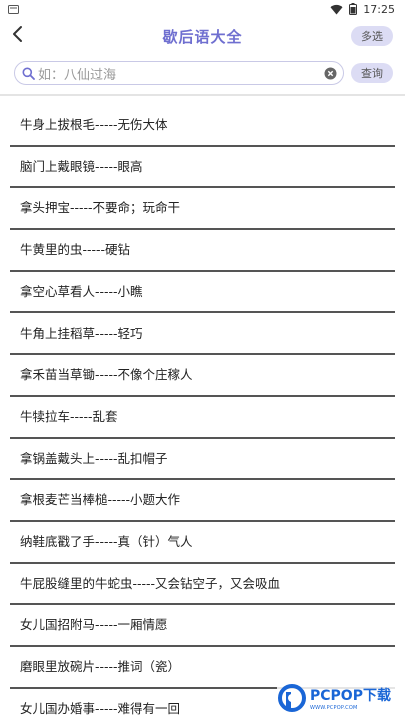 The image size is (405, 720). Describe the element at coordinates (334, 708) in the screenshot. I see `watermark-subtext: WWW.PCPOP.COM` at that location.